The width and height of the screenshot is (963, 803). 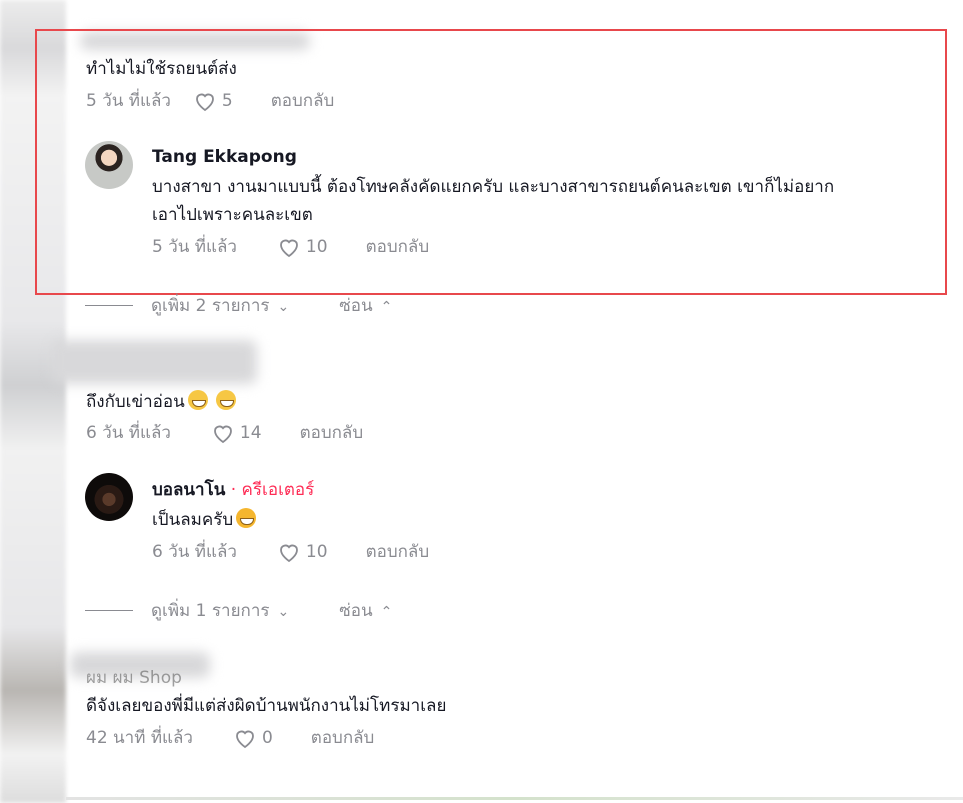 What do you see at coordinates (250, 432) in the screenshot?
I see `like-count: 14` at bounding box center [250, 432].